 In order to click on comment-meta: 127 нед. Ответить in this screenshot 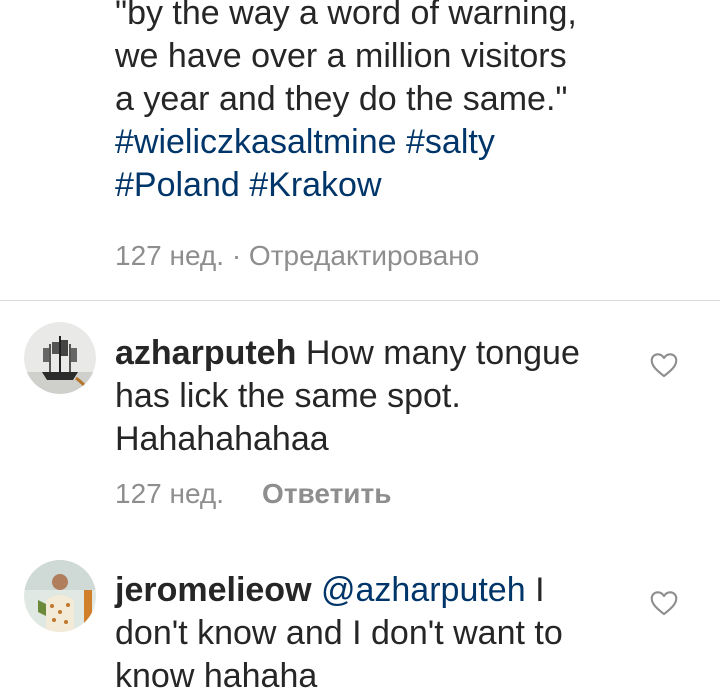, I will do `click(253, 494)`.